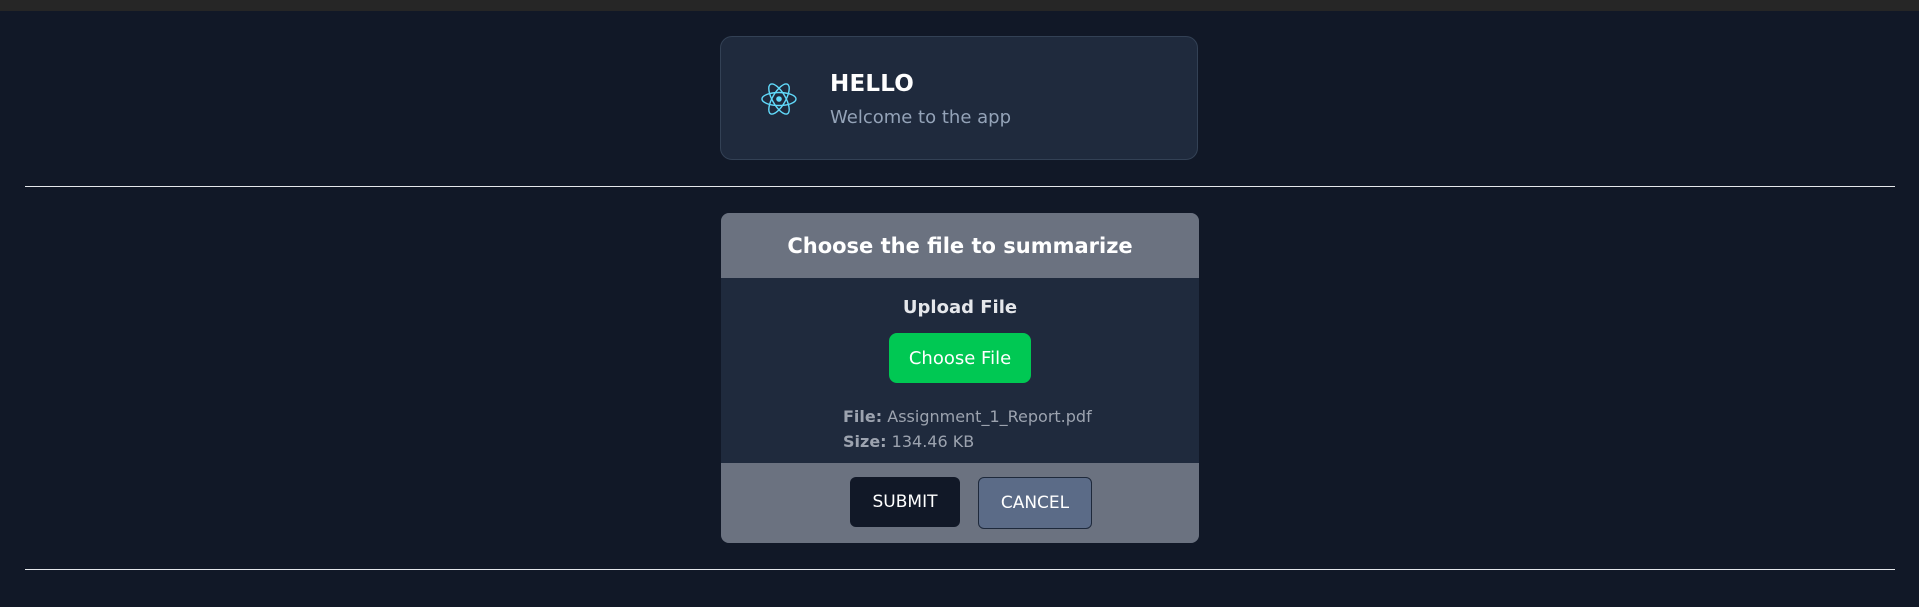 The width and height of the screenshot is (1919, 607). Describe the element at coordinates (960, 307) in the screenshot. I see `upload-file-label: Upload File` at that location.